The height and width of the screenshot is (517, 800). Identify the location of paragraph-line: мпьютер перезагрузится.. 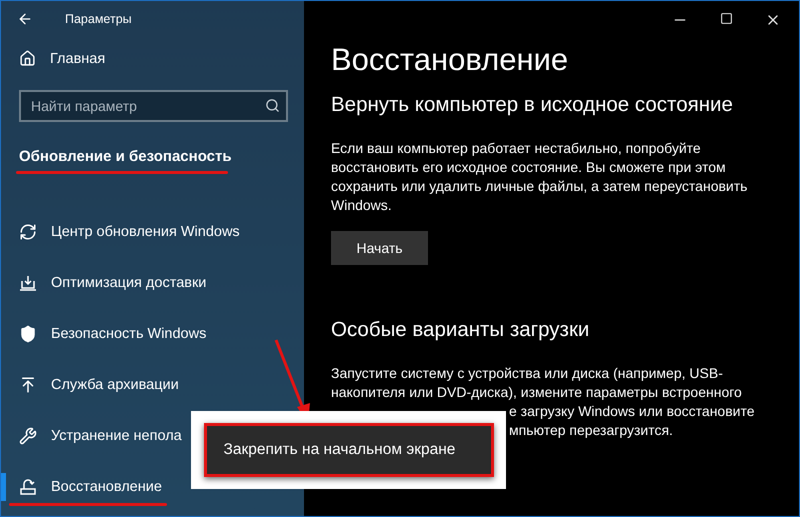
(591, 430).